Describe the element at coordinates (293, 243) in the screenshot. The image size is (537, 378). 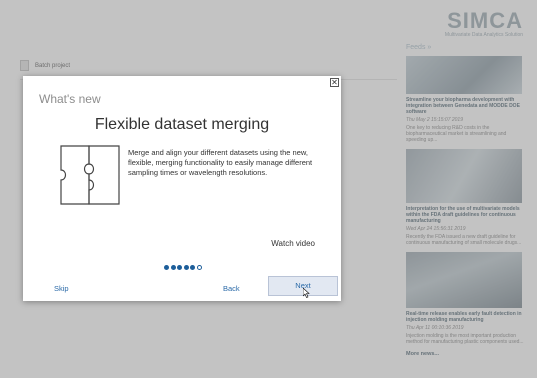
I see `watch-video-link: Watch video` at that location.